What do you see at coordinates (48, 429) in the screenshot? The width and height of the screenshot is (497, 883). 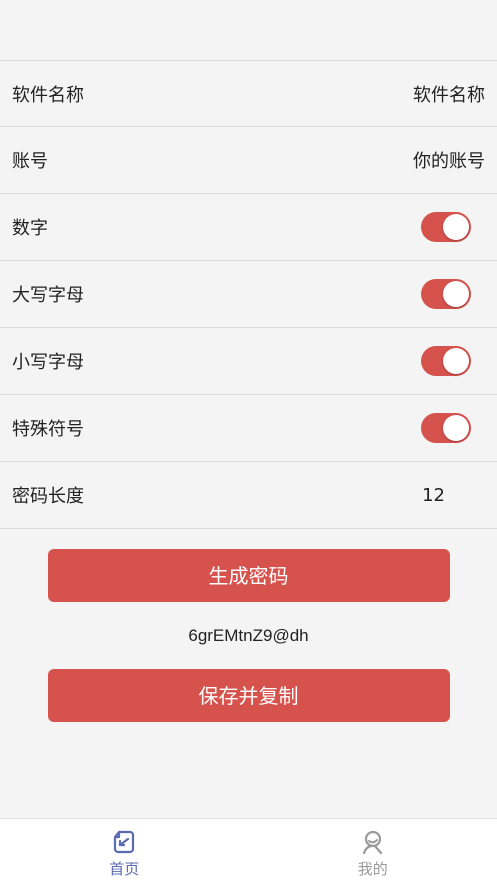 I see `symbols-label: 特殊符号` at bounding box center [48, 429].